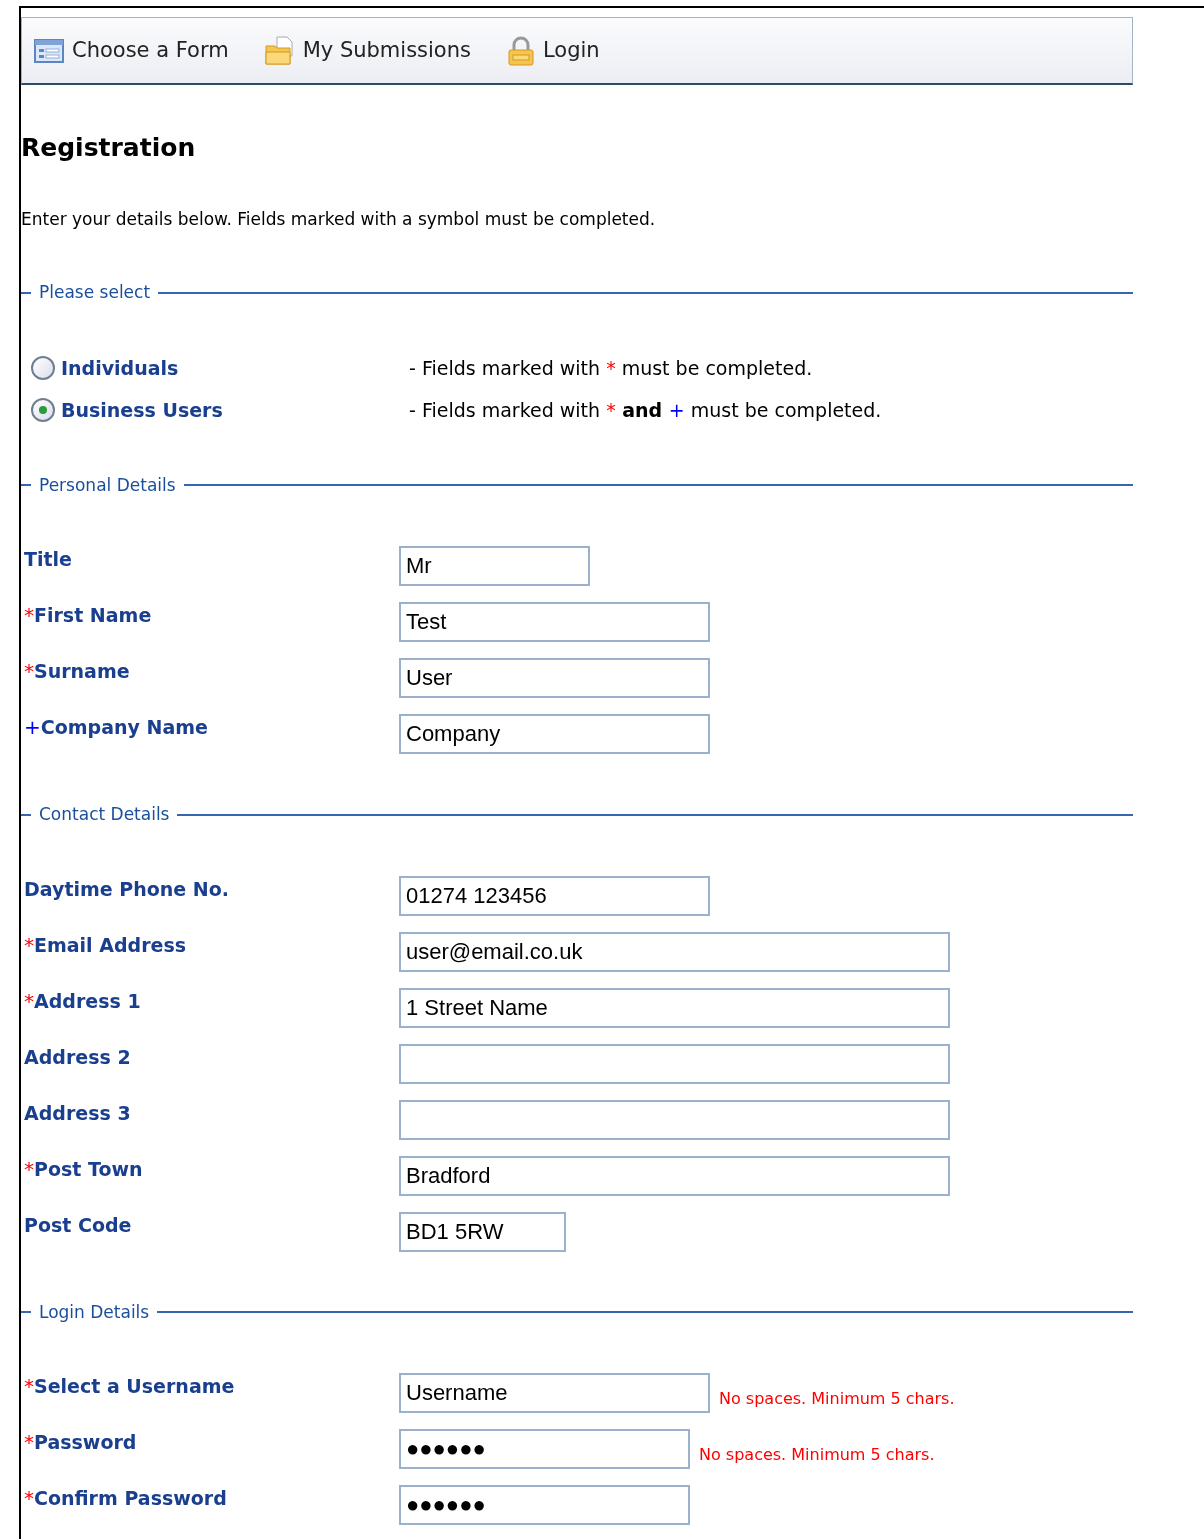 The width and height of the screenshot is (1204, 1539). I want to click on field-label: Confirm Password, so click(130, 1498).